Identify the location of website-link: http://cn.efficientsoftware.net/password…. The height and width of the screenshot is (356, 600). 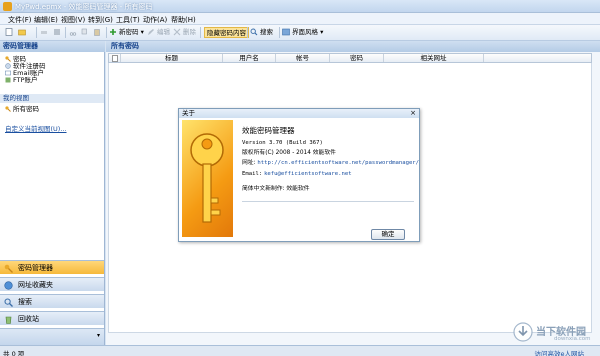
(338, 163).